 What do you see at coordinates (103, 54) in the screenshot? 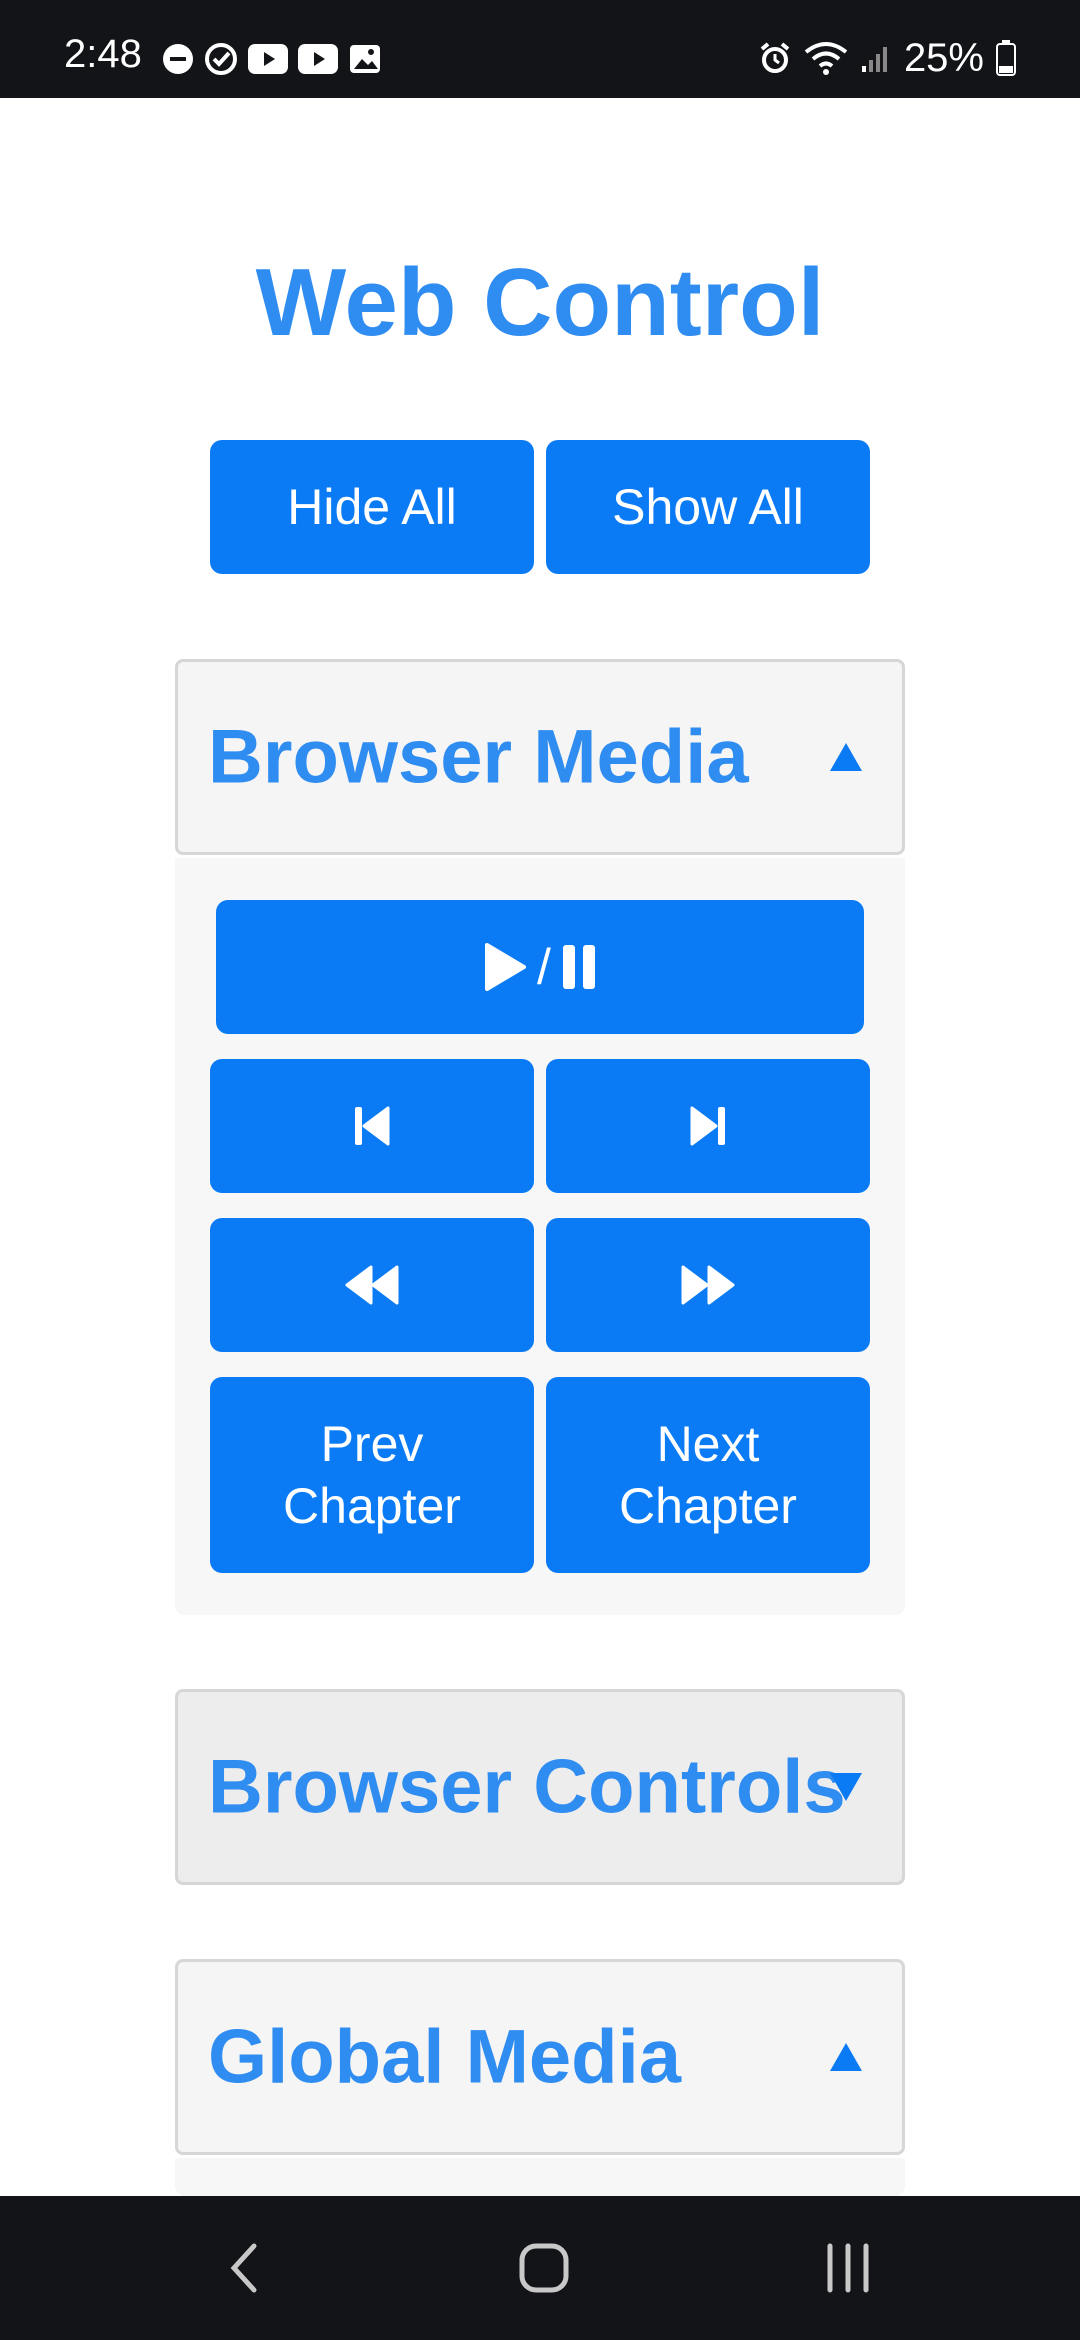
I see `status-time: 2:48` at bounding box center [103, 54].